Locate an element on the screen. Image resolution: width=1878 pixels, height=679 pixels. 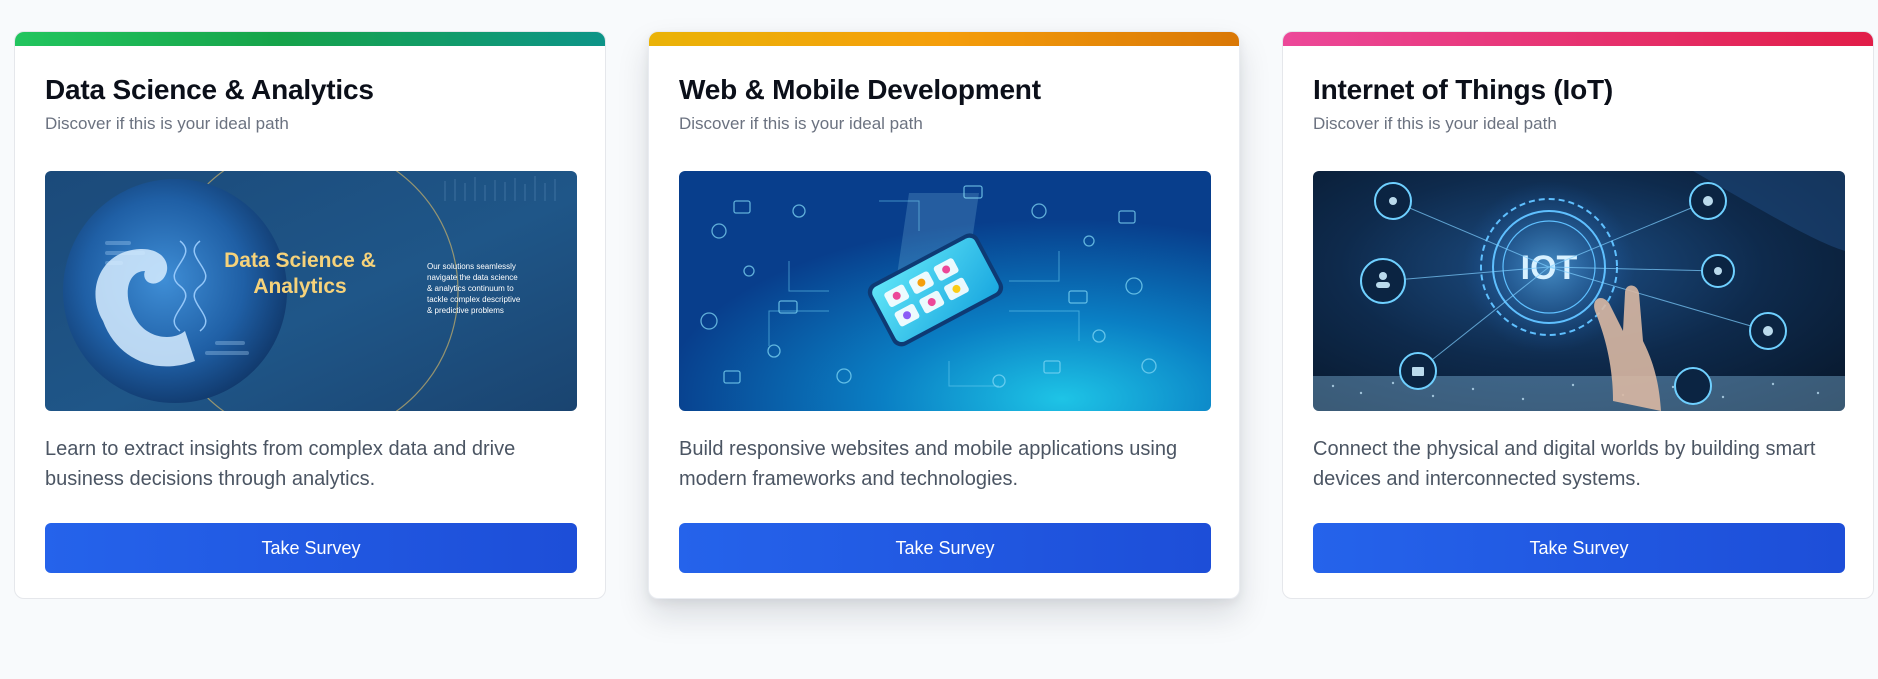
image-caption-line5: & predictive problems is located at coordinates (465, 310).